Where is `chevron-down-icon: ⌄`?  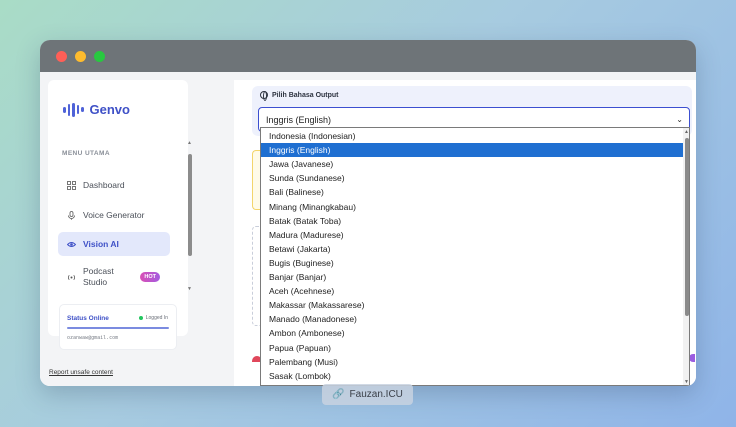
chevron-down-icon: ⌄ is located at coordinates (679, 119).